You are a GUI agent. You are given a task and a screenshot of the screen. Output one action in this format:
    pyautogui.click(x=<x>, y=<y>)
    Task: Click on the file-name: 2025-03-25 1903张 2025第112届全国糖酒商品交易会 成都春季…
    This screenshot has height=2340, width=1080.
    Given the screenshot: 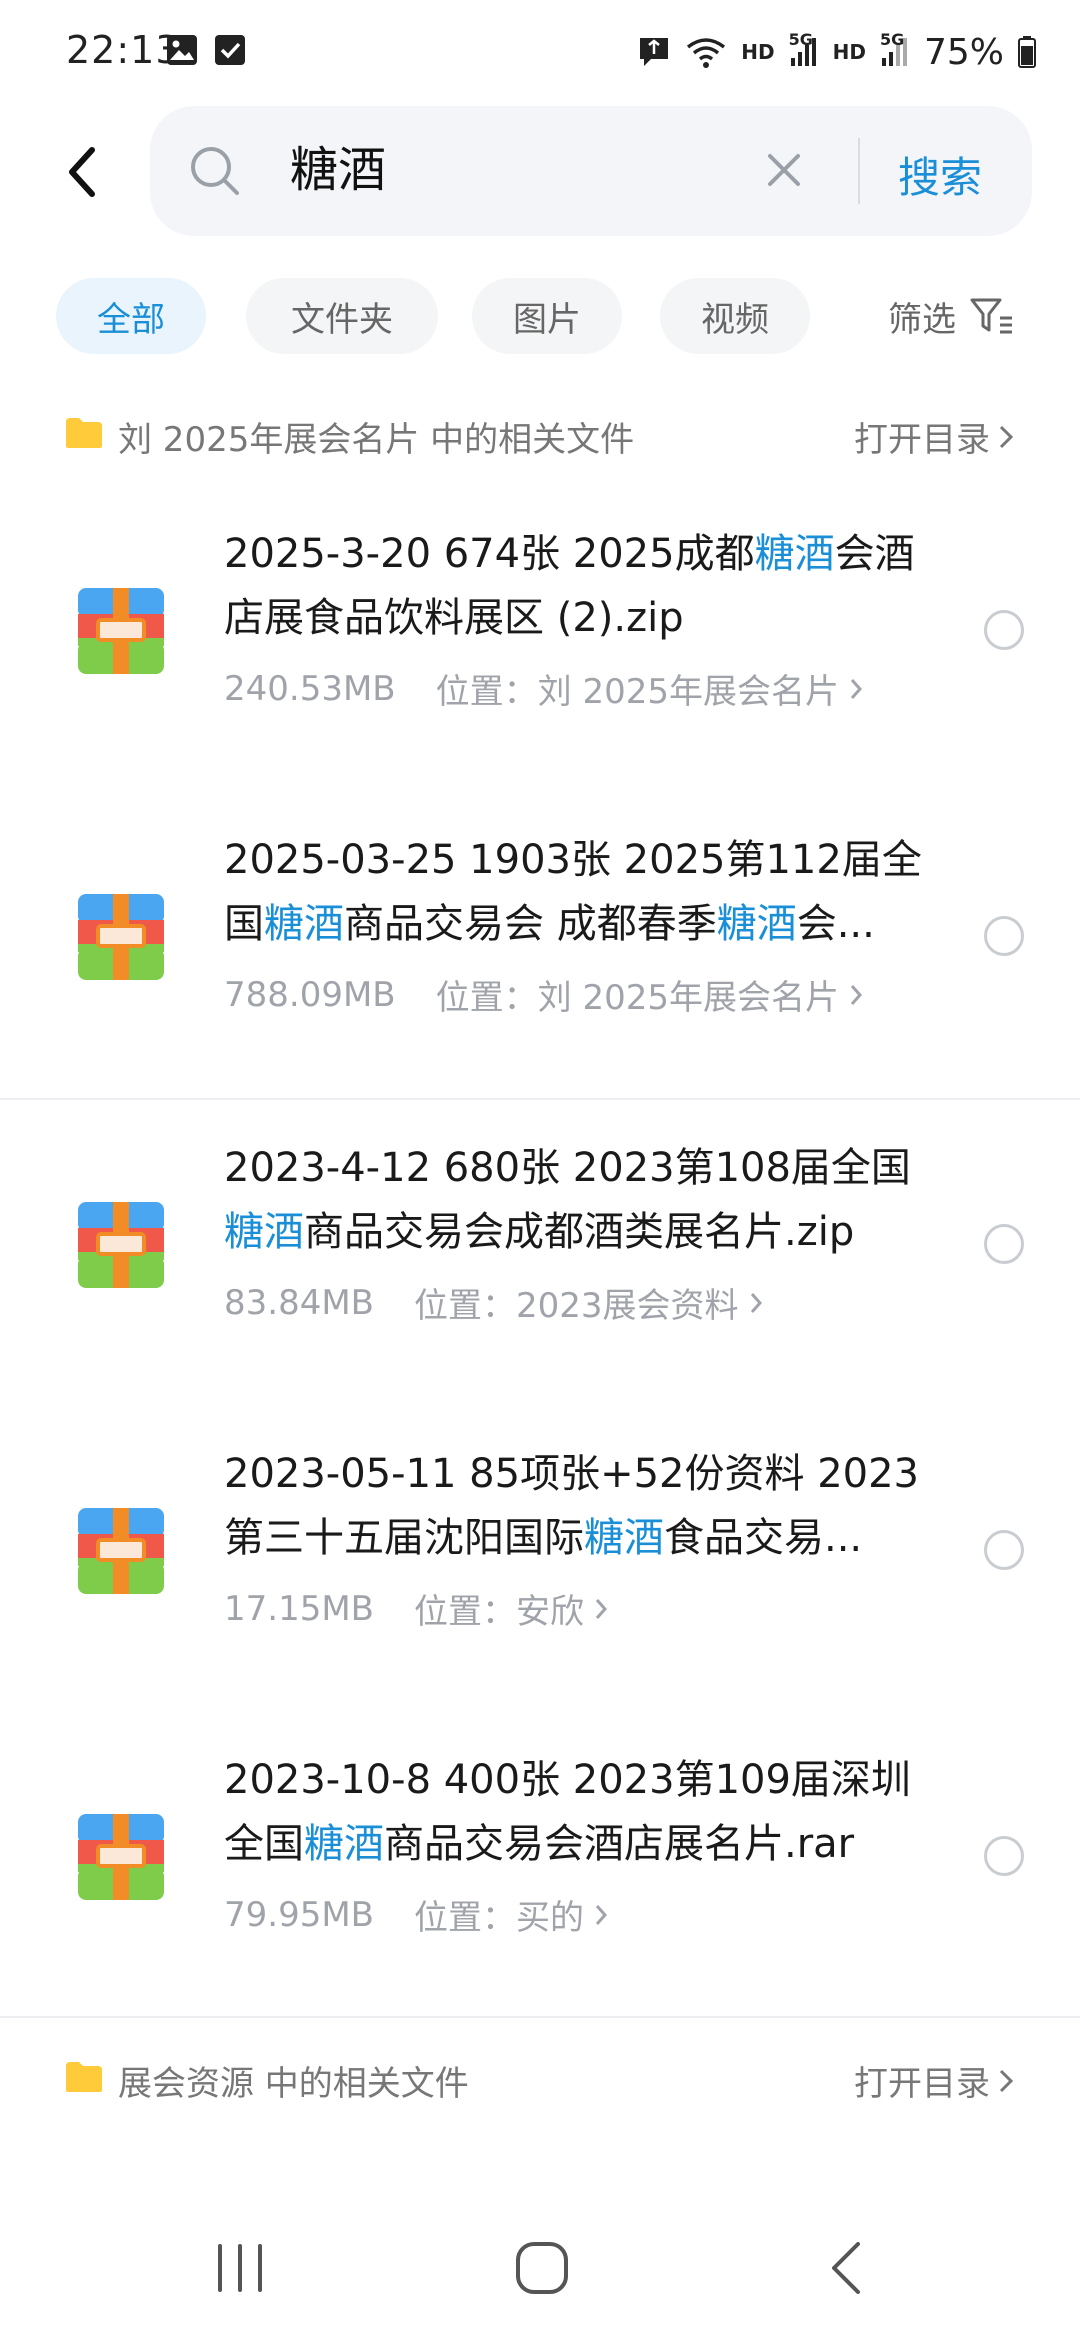 What is the action you would take?
    pyautogui.click(x=584, y=892)
    